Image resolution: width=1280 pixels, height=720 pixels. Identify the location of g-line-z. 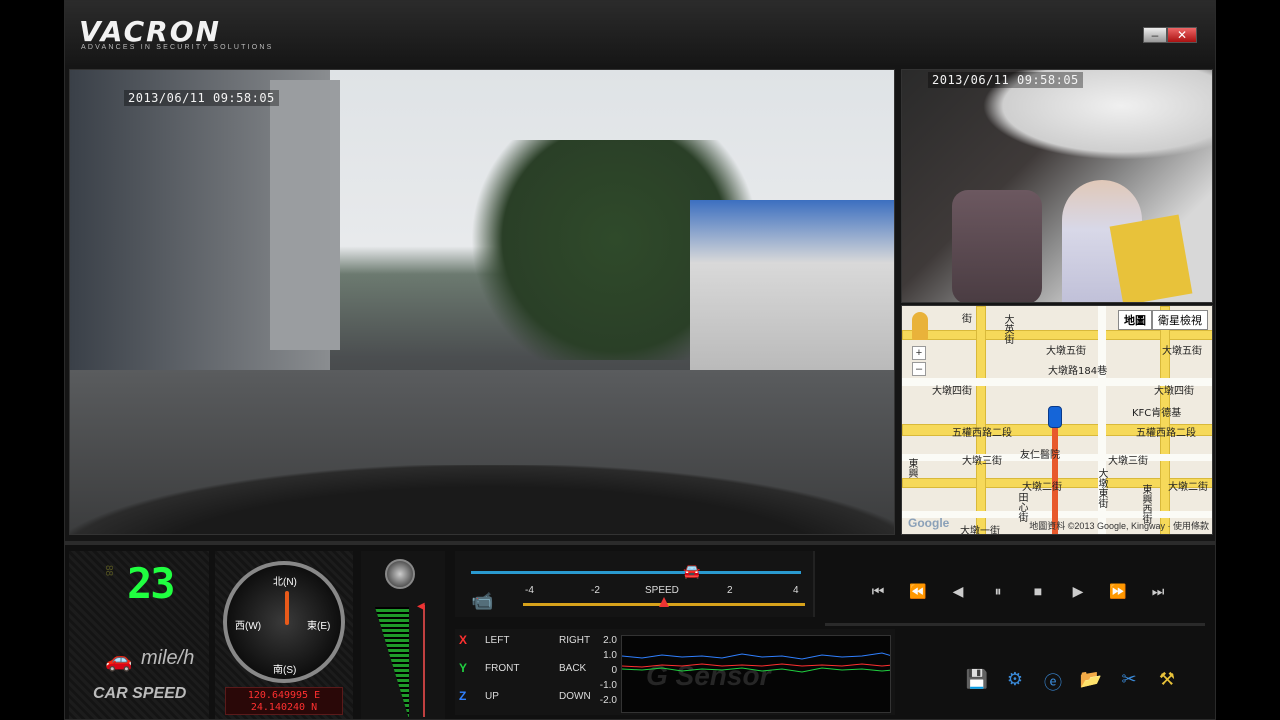
(756, 656).